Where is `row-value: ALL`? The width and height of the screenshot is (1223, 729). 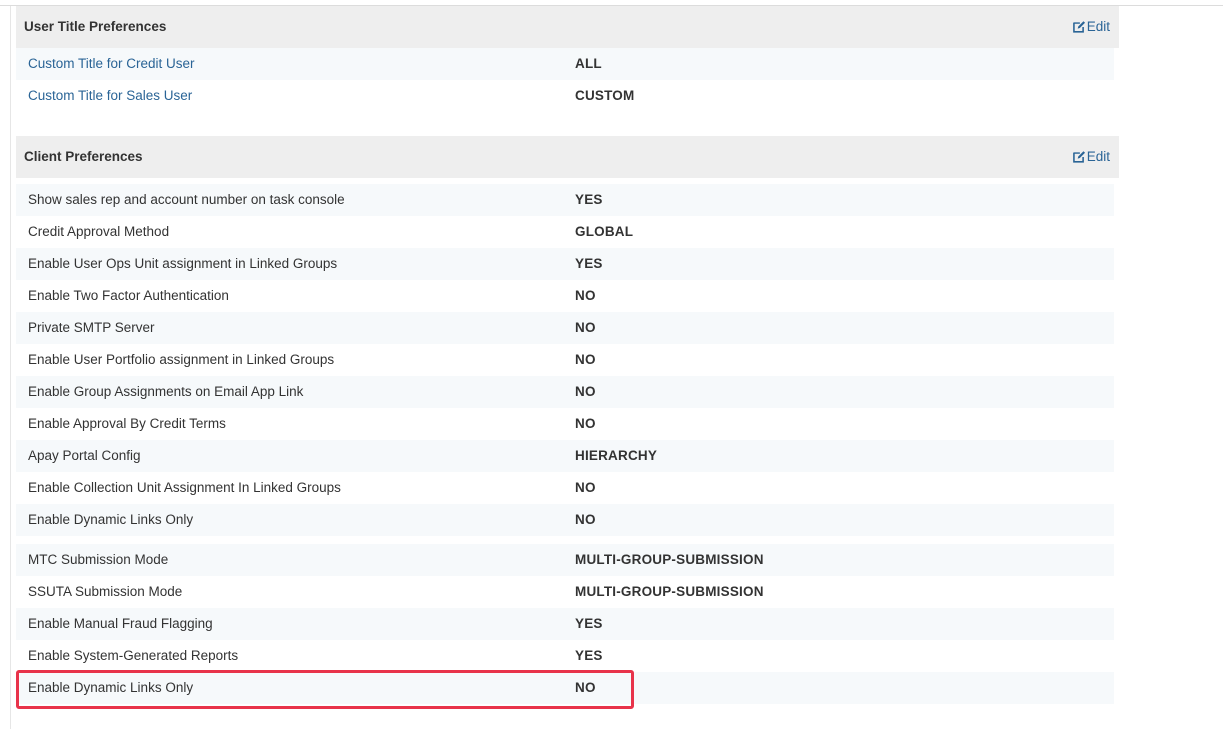 row-value: ALL is located at coordinates (588, 63).